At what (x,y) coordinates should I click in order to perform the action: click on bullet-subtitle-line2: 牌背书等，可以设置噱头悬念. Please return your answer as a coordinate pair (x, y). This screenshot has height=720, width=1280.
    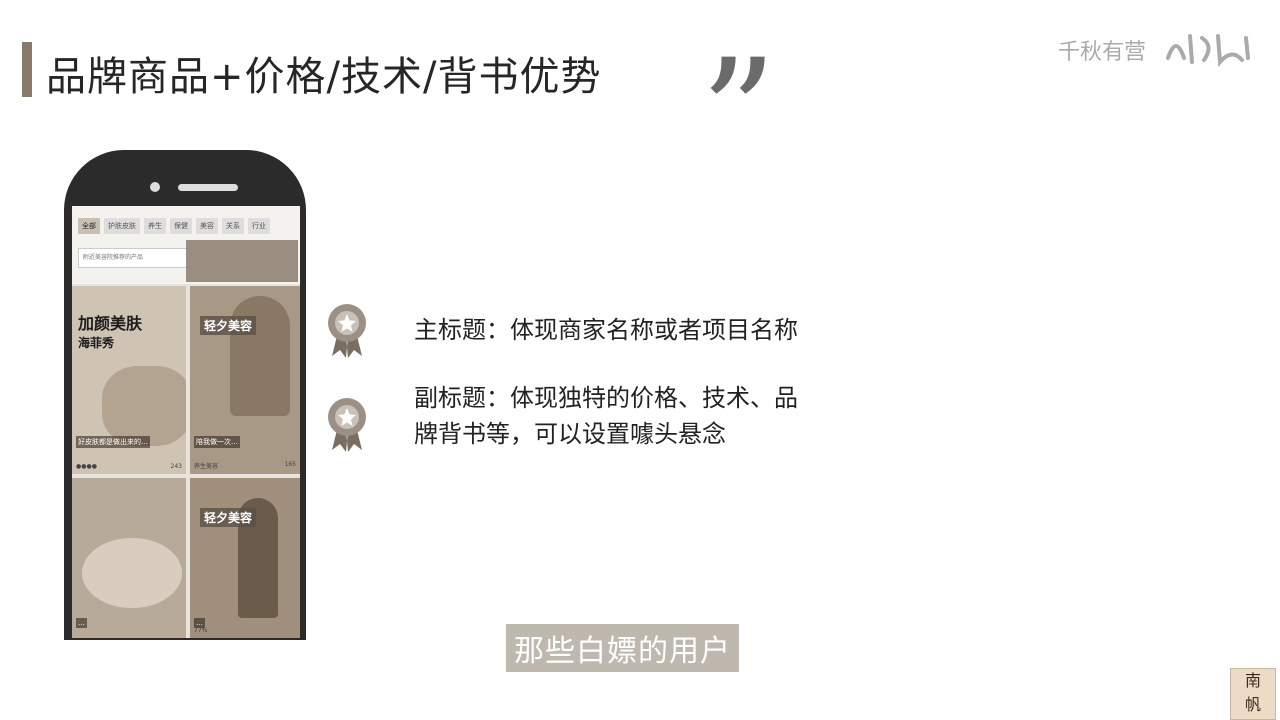
    Looking at the image, I should click on (570, 434).